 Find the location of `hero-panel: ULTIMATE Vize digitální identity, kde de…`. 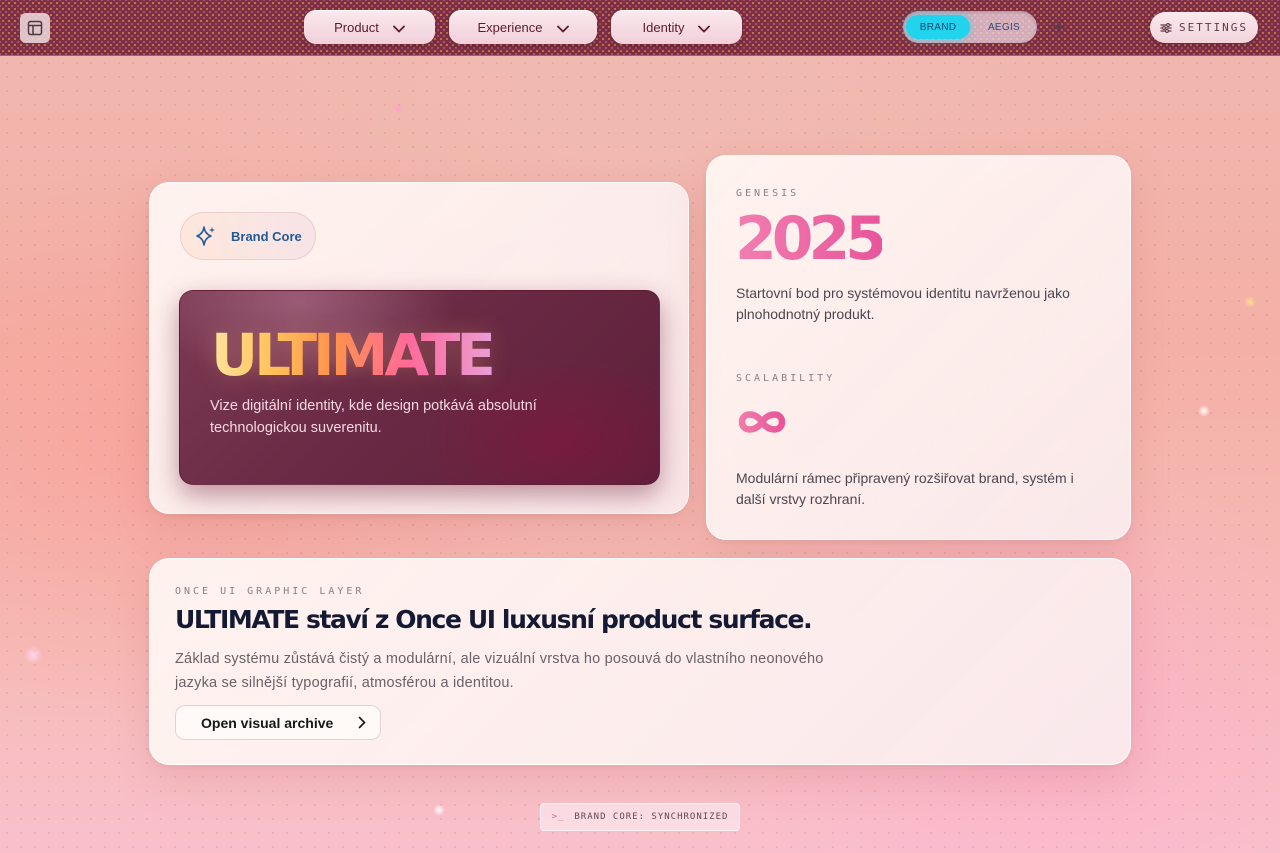

hero-panel: ULTIMATE Vize digitální identity, kde de… is located at coordinates (419, 387).